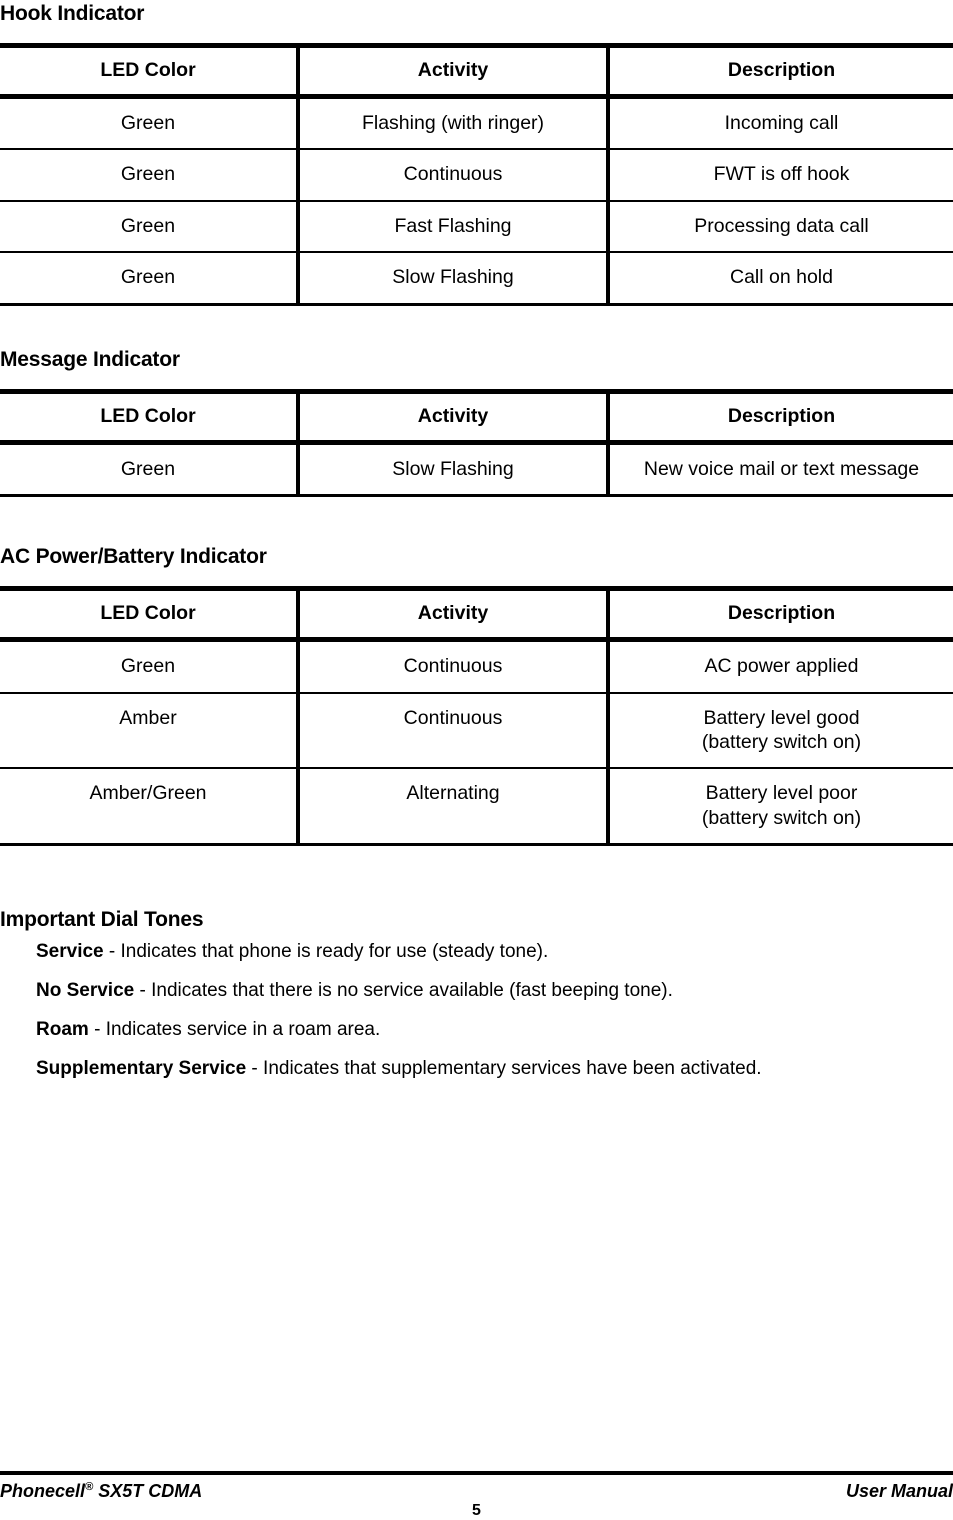 This screenshot has width=953, height=1520. What do you see at coordinates (70, 952) in the screenshot?
I see `dial-tone-term: Service` at bounding box center [70, 952].